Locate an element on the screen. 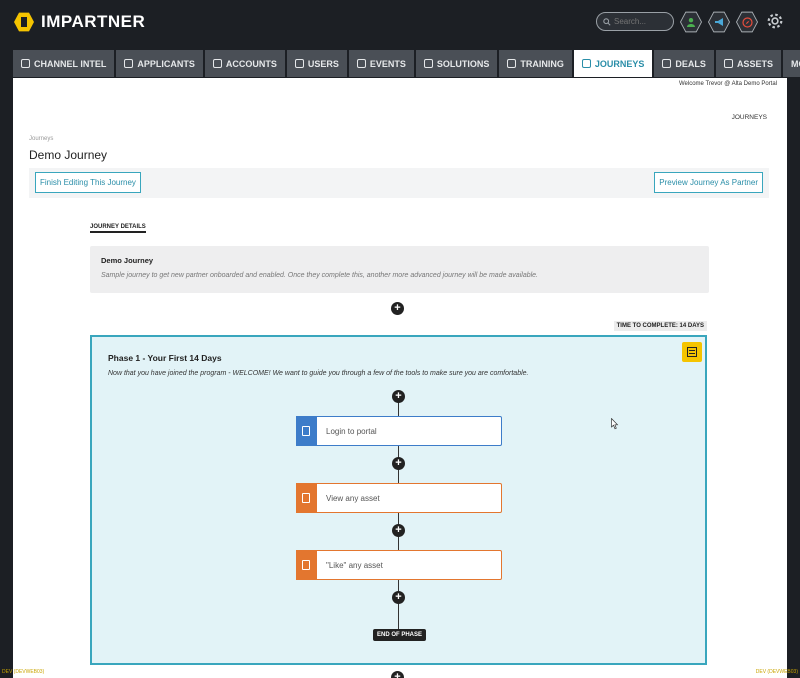 The width and height of the screenshot is (800, 678). journey-name: Demo Journey is located at coordinates (127, 260).